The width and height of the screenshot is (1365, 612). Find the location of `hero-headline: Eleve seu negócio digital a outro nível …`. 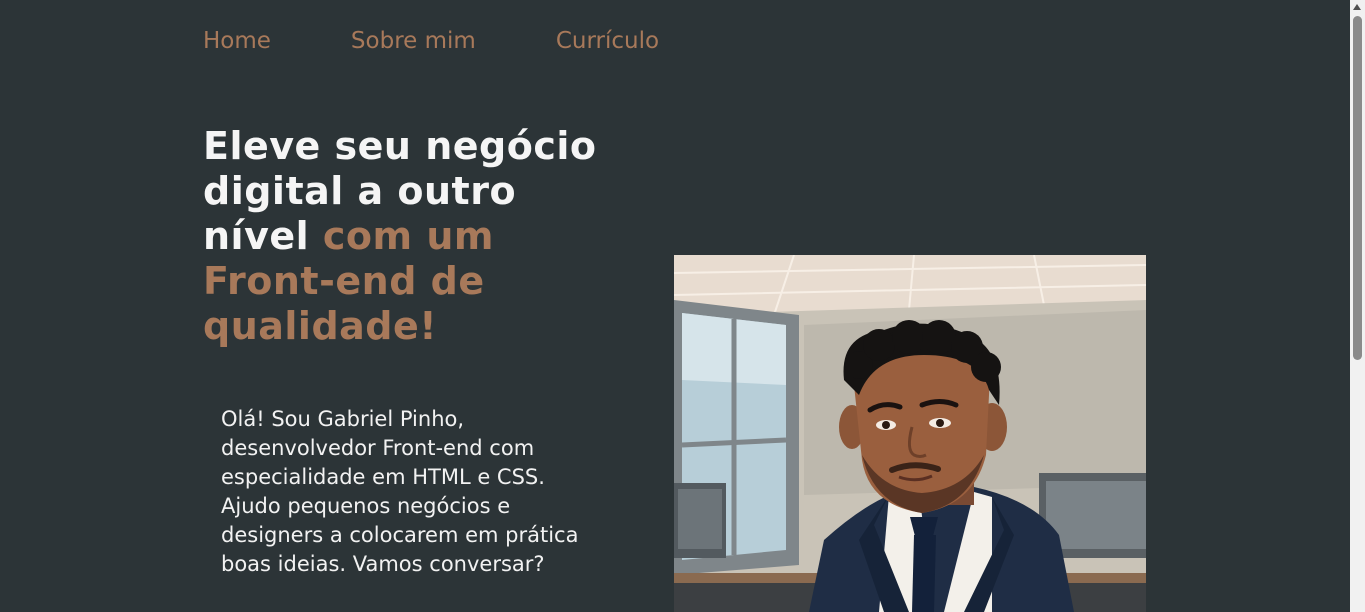

hero-headline: Eleve seu negócio digital a outro nível … is located at coordinates (413, 236).